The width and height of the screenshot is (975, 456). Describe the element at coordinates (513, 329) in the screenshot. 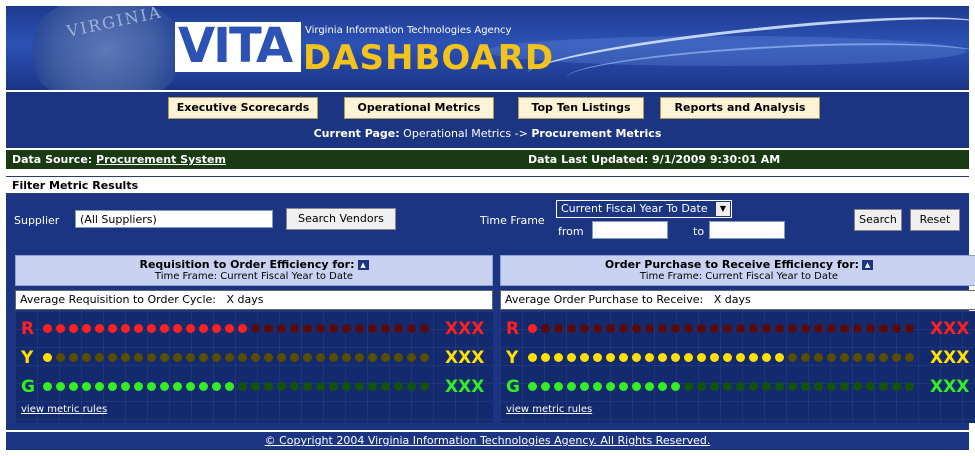

I see `gauge-letter: R` at that location.